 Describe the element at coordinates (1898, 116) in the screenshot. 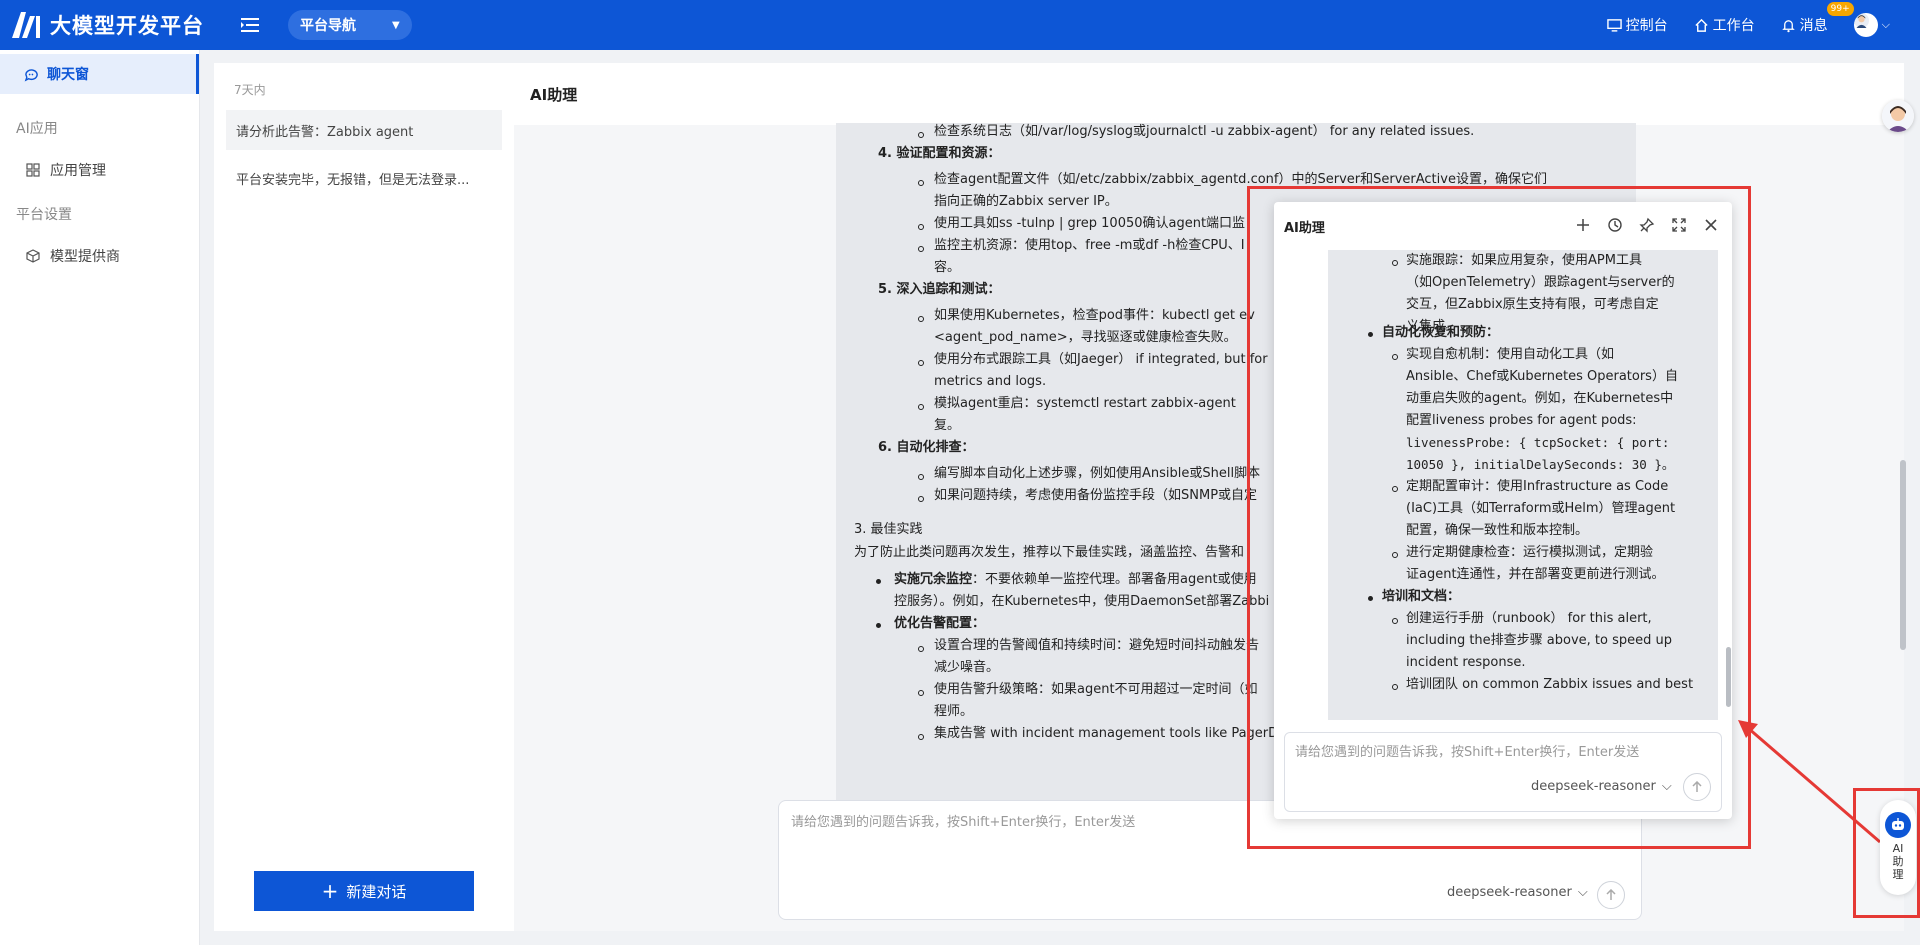

I see `assistant-avatar` at that location.